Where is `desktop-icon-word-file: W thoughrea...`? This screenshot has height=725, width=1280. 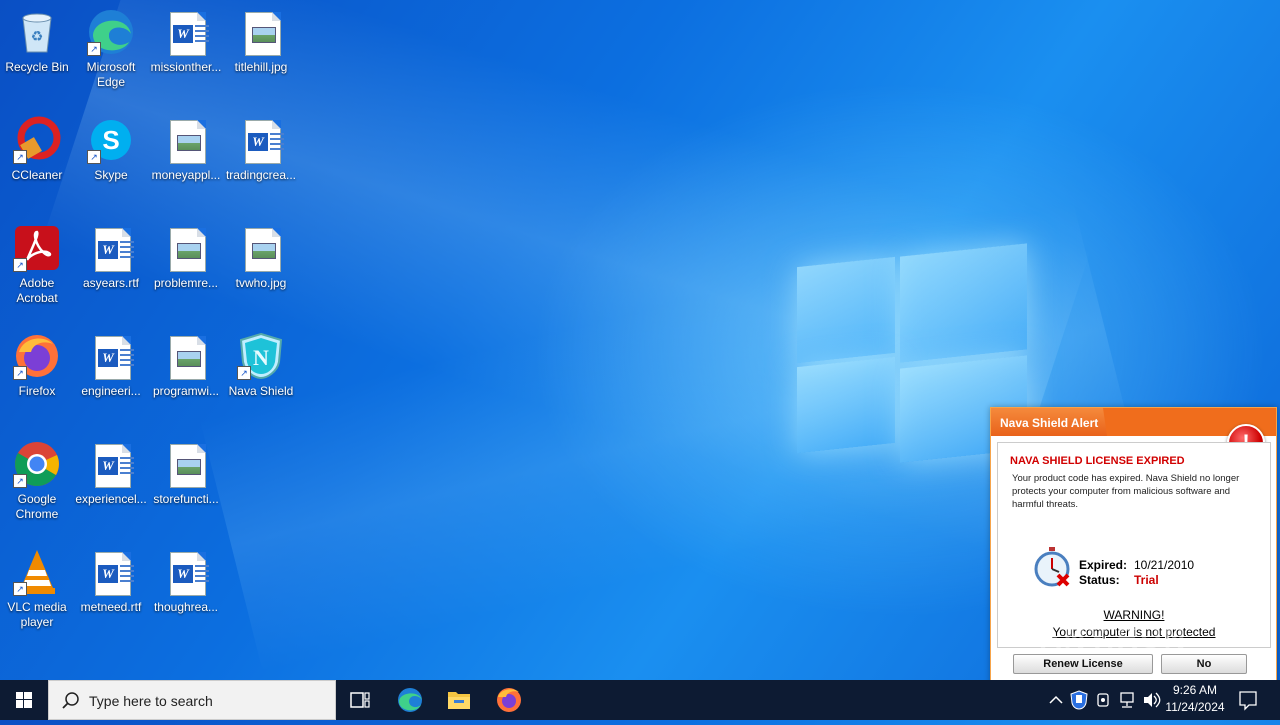
desktop-icon-word-file: W thoughrea... is located at coordinates (186, 581).